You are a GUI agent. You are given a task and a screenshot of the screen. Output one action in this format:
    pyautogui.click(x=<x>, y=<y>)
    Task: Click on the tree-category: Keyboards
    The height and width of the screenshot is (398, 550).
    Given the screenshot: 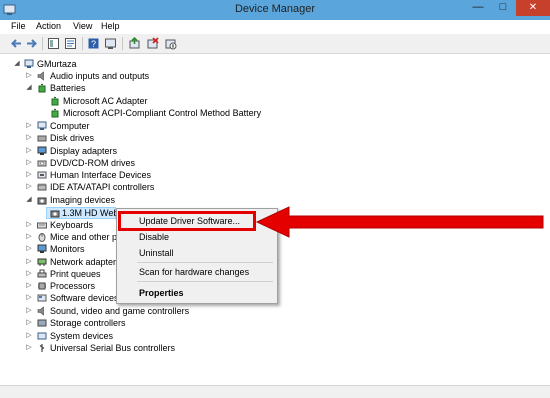 What is the action you would take?
    pyautogui.click(x=71, y=225)
    